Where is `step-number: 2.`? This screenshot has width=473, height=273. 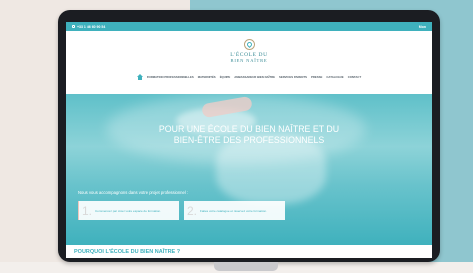
step-number: 2. is located at coordinates (192, 210).